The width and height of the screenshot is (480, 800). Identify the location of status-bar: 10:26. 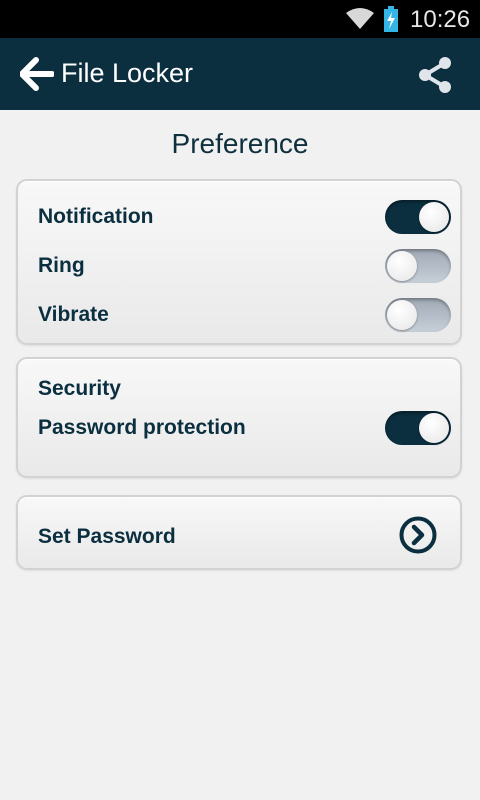
(240, 19).